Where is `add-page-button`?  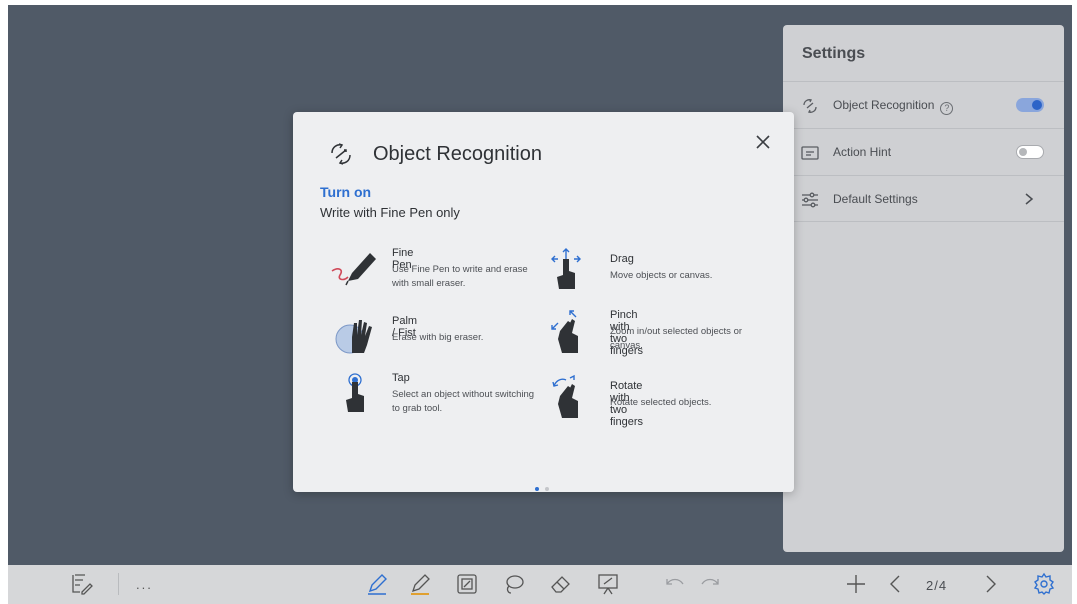 add-page-button is located at coordinates (856, 584).